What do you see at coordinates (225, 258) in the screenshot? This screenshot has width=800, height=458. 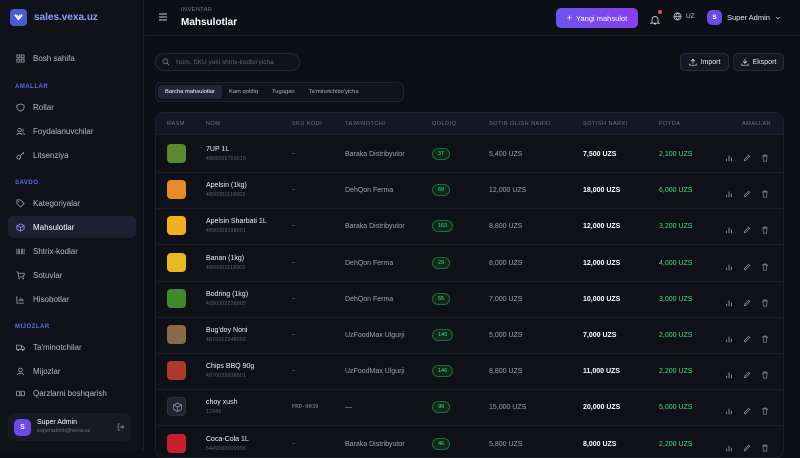 I see `product-name: Banan (1kg)` at bounding box center [225, 258].